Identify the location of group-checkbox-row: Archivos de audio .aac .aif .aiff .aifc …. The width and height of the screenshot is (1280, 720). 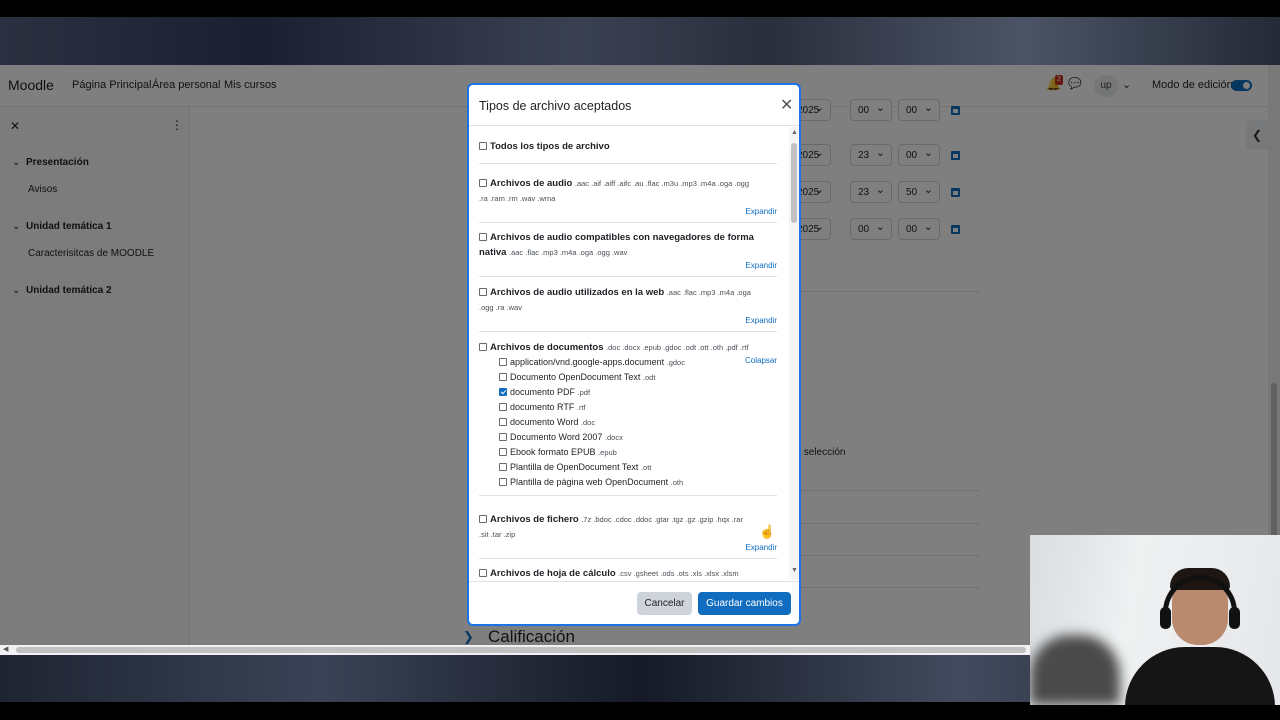
(614, 183).